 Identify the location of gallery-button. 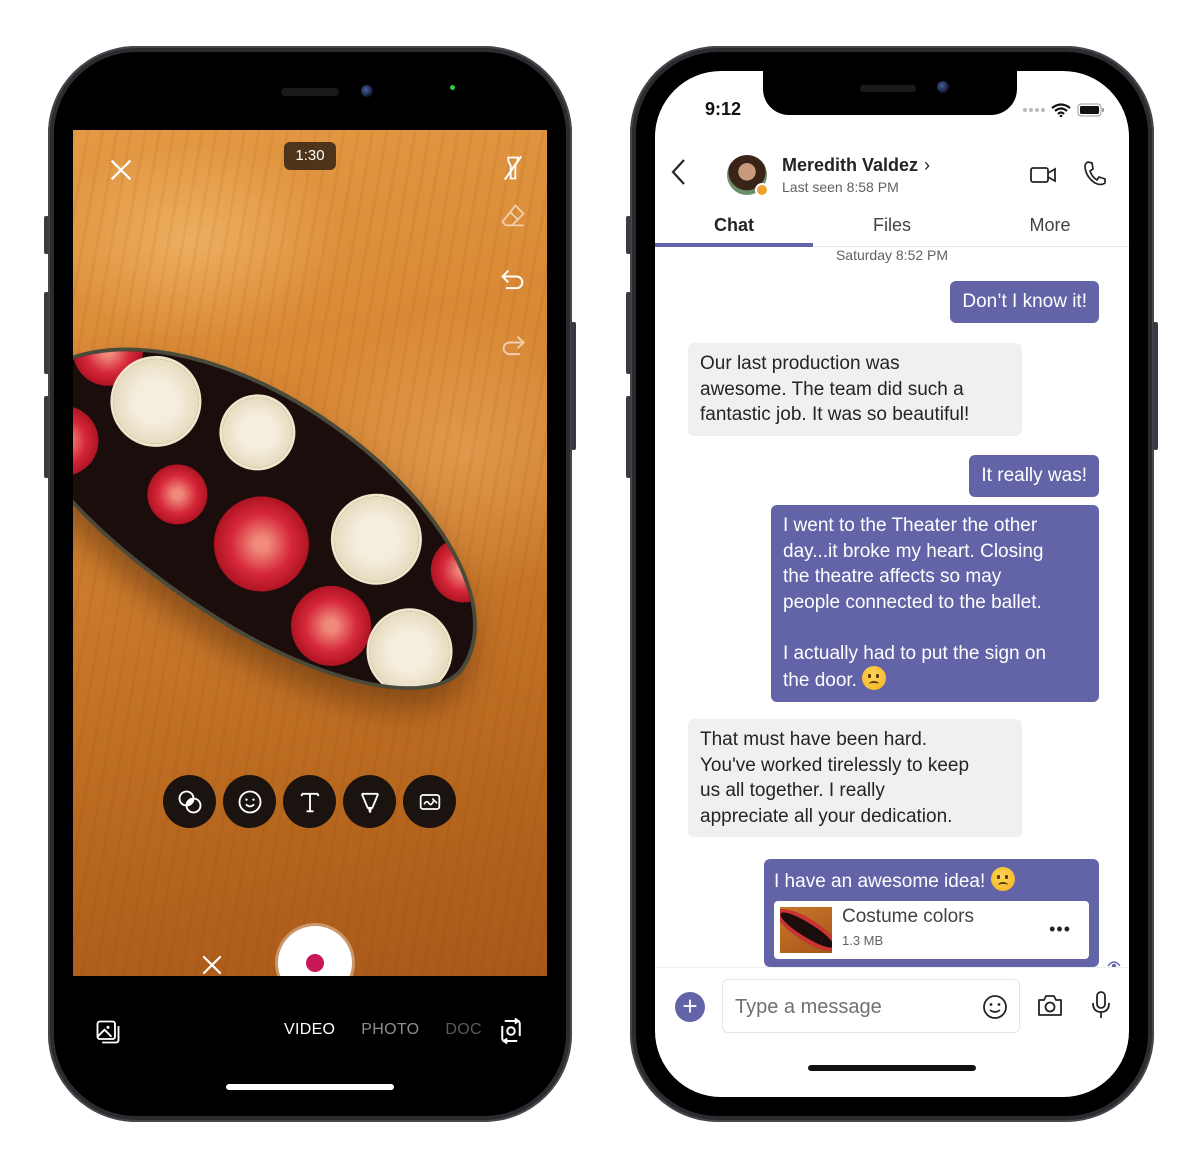
(108, 1032).